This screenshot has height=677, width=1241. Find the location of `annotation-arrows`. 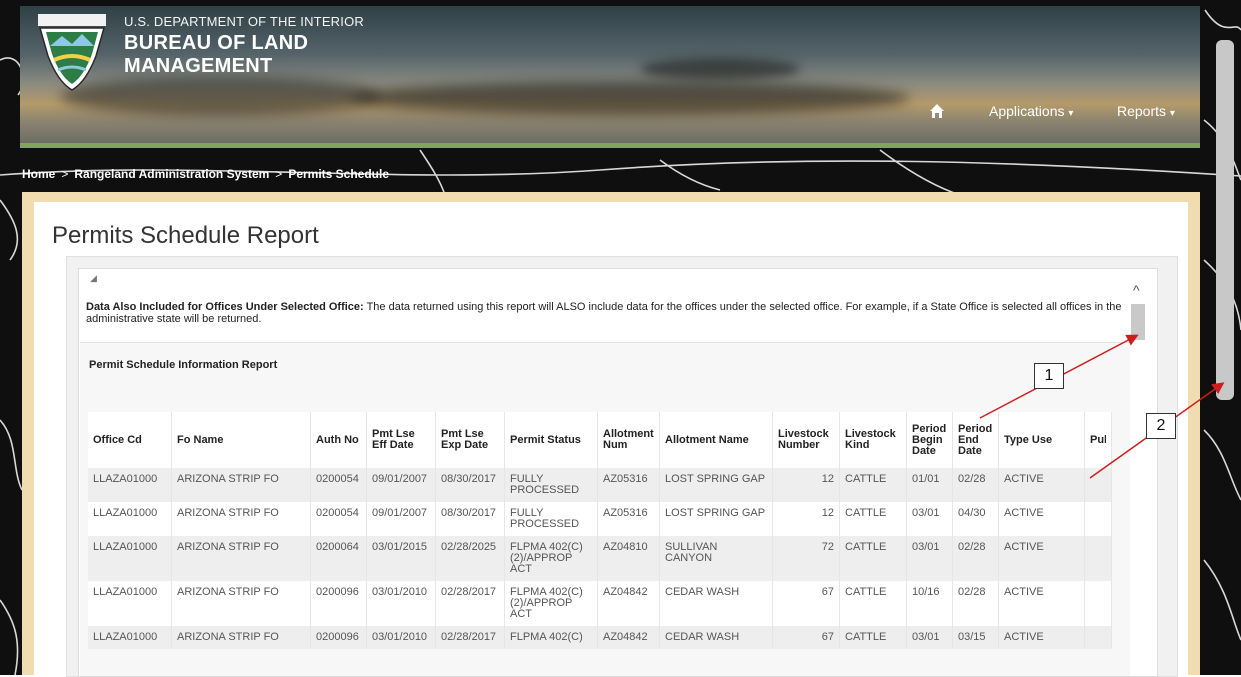

annotation-arrows is located at coordinates (1102, 406).